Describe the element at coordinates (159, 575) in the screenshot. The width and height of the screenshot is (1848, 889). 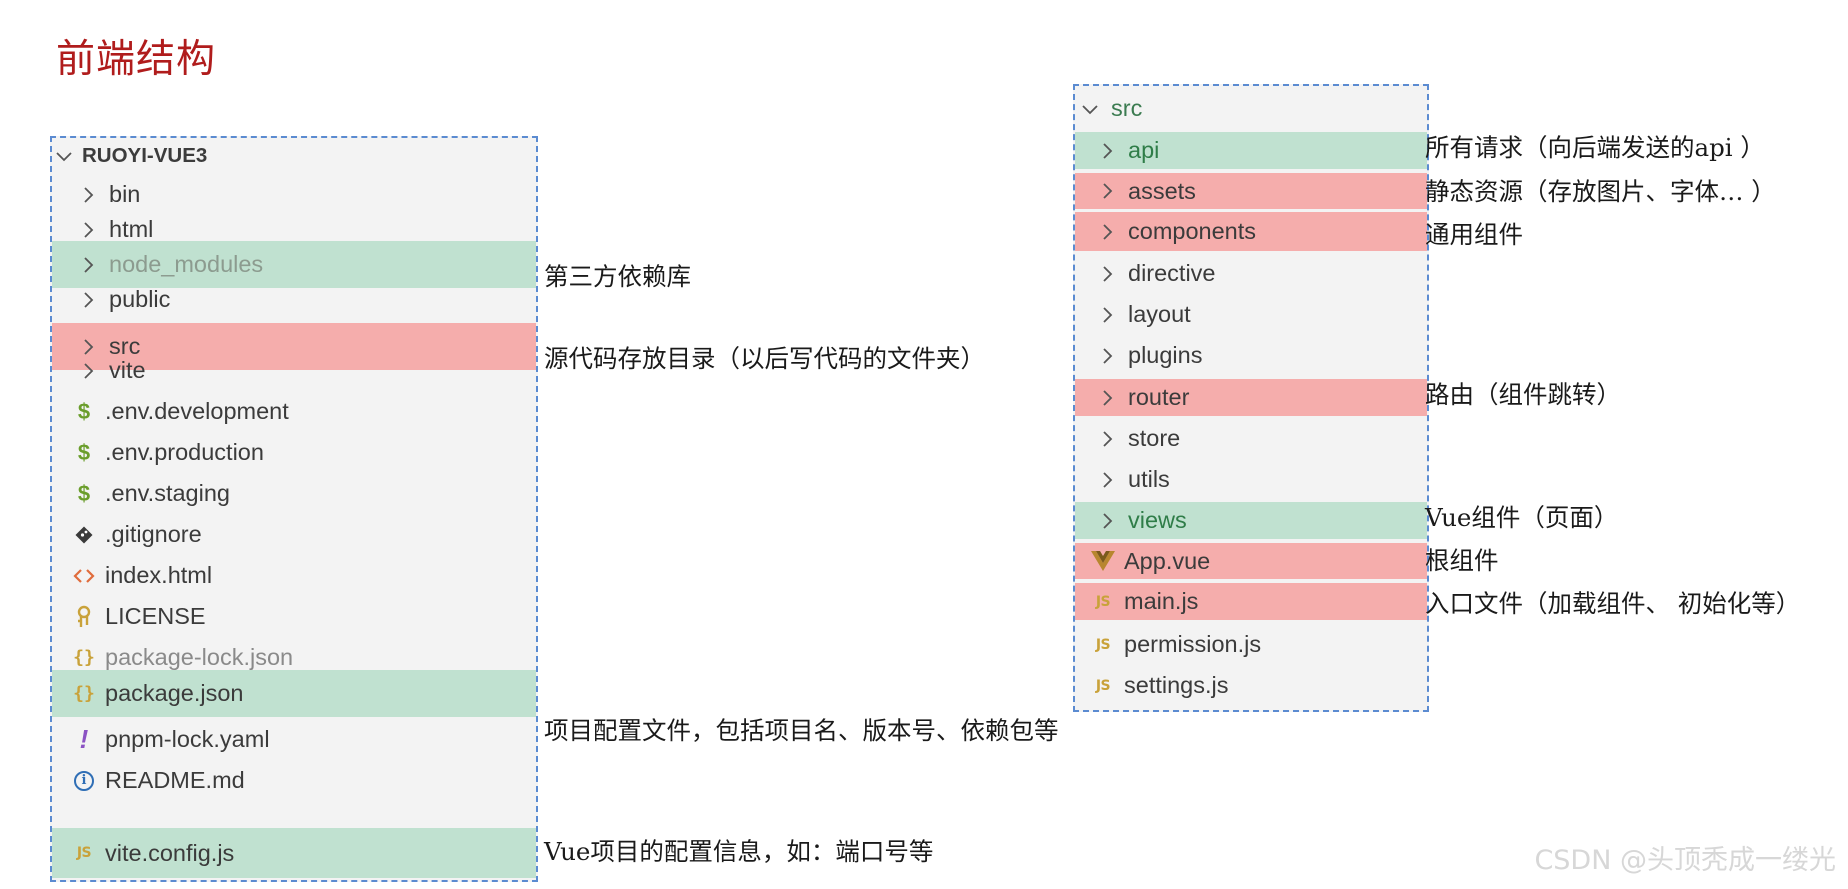
I see `file-label: index.html` at that location.